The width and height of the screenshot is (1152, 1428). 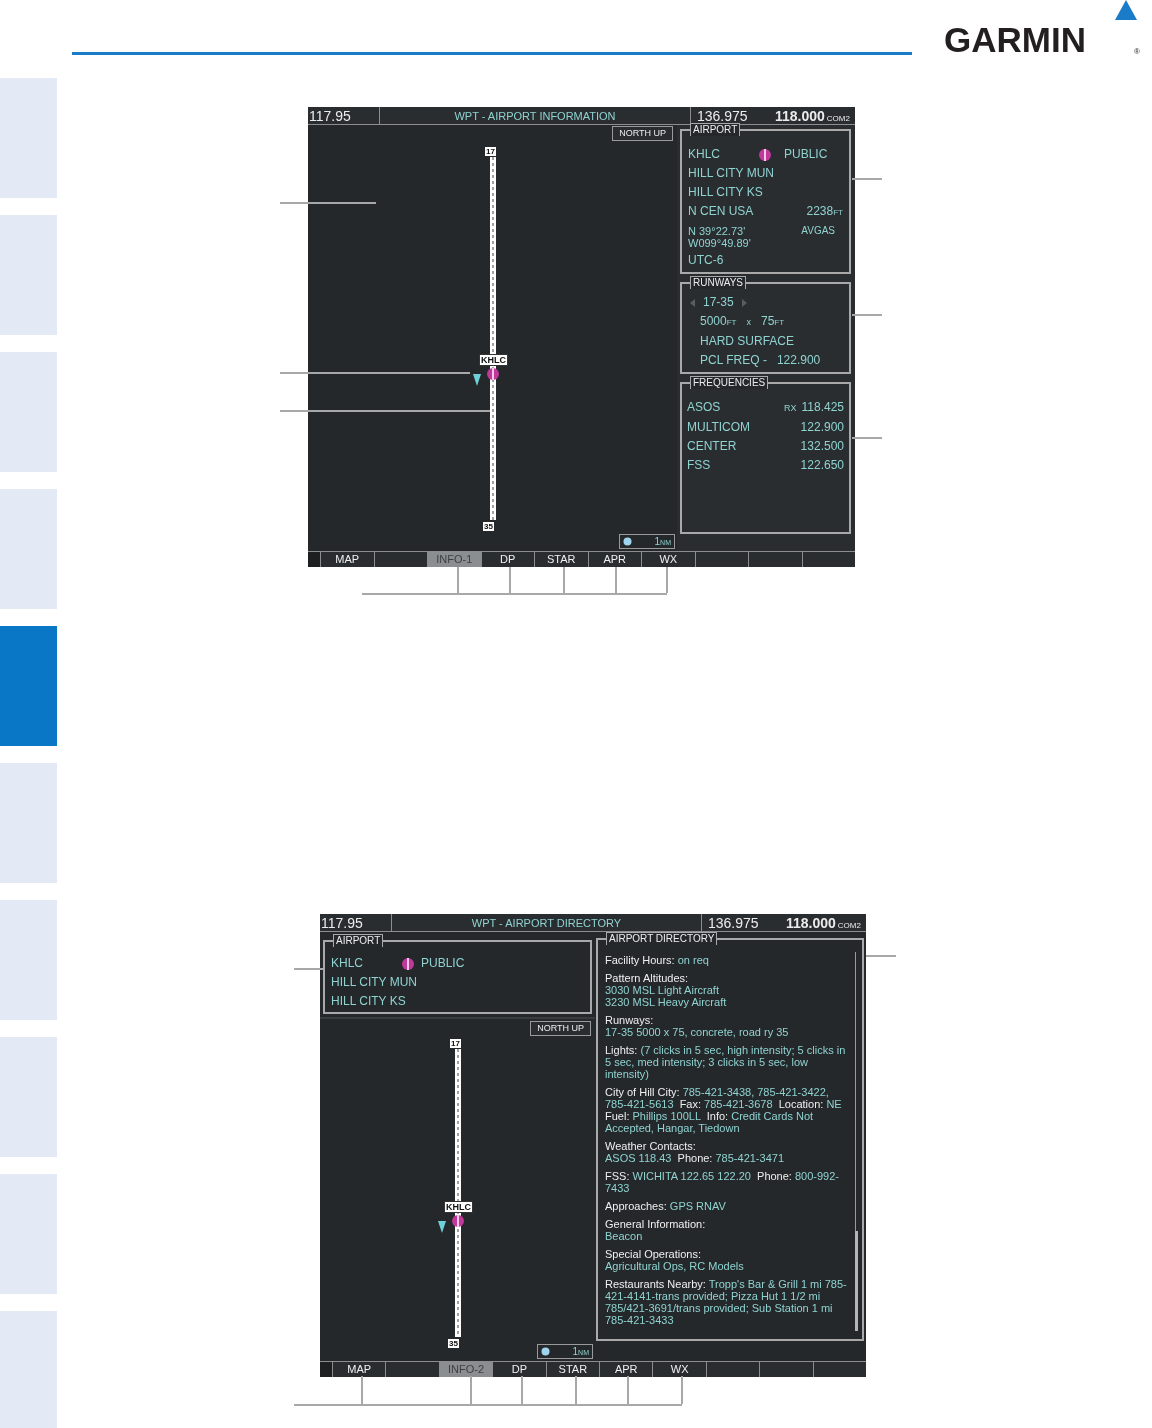 What do you see at coordinates (718, 321) in the screenshot?
I see `runway-length: 5000FT` at bounding box center [718, 321].